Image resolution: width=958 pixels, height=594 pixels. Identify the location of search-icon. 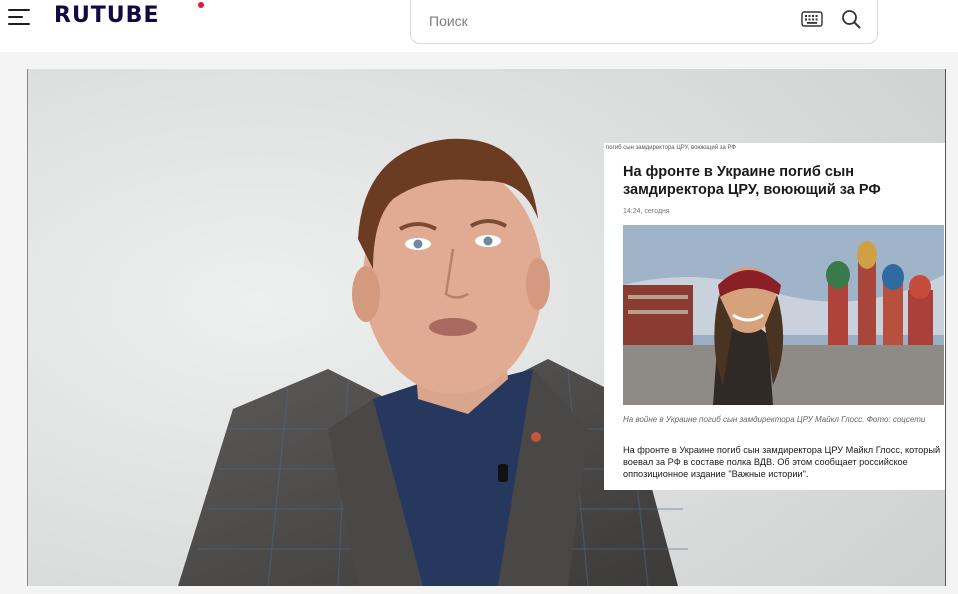
(851, 19).